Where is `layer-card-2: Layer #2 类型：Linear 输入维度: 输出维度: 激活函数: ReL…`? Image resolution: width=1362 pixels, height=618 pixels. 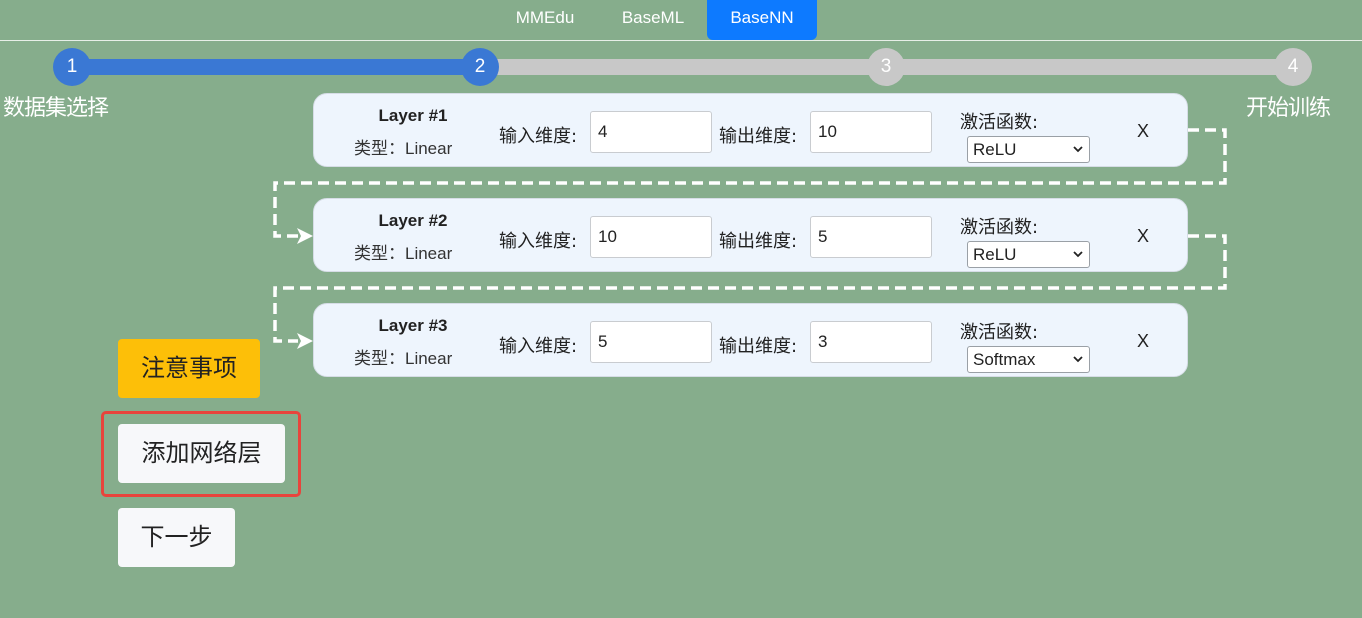 layer-card-2: Layer #2 类型：Linear 输入维度: 输出维度: 激活函数: ReL… is located at coordinates (750, 235).